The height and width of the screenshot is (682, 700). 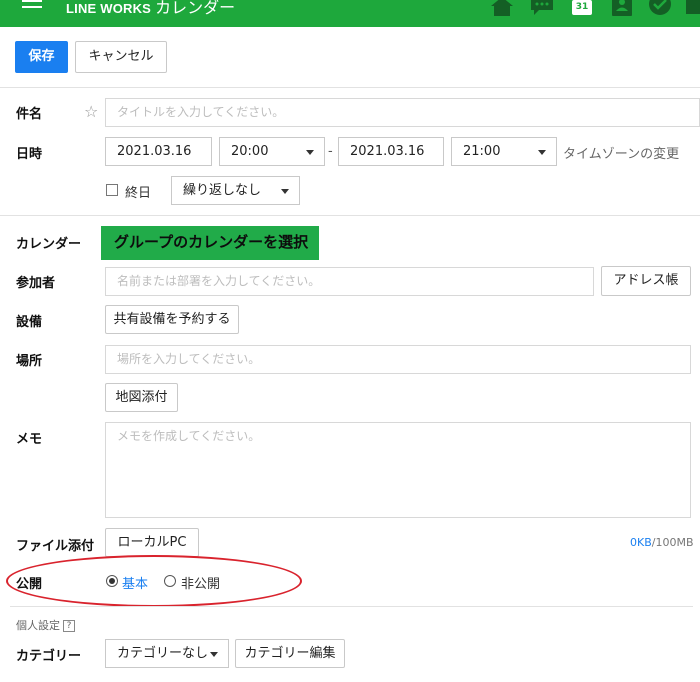 I want to click on timezone-link: タイムゾーンの変更, so click(x=621, y=152).